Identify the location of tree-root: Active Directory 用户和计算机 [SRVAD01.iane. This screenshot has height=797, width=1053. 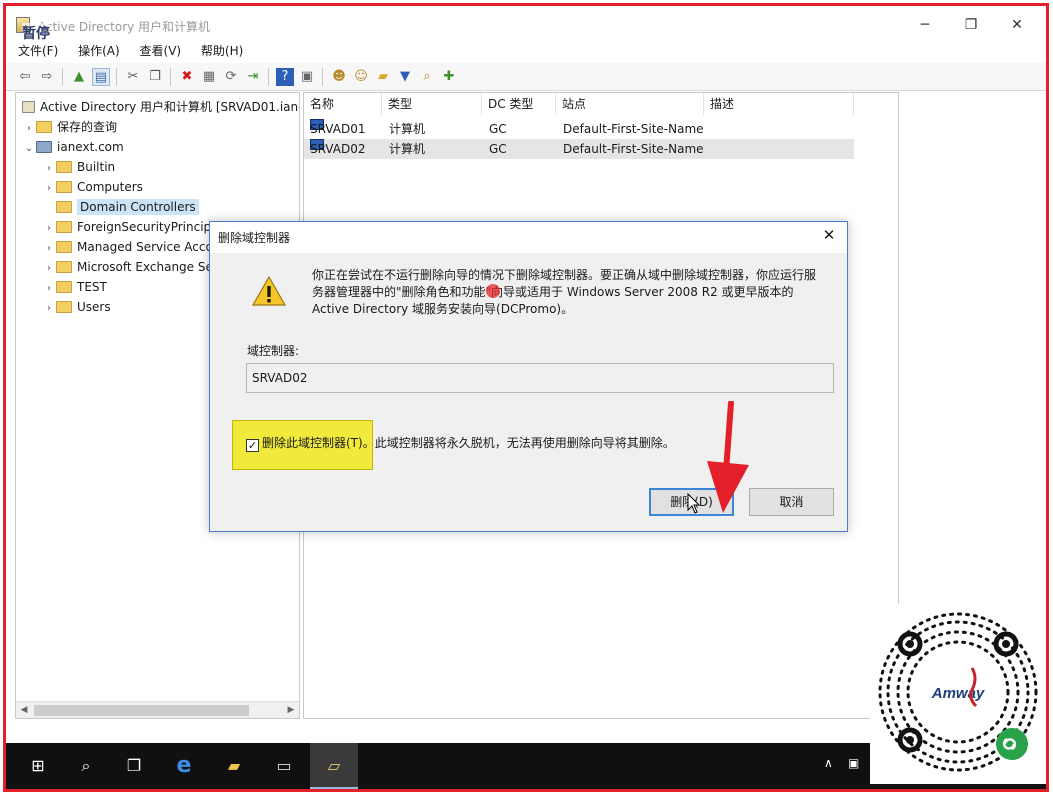
(161, 107).